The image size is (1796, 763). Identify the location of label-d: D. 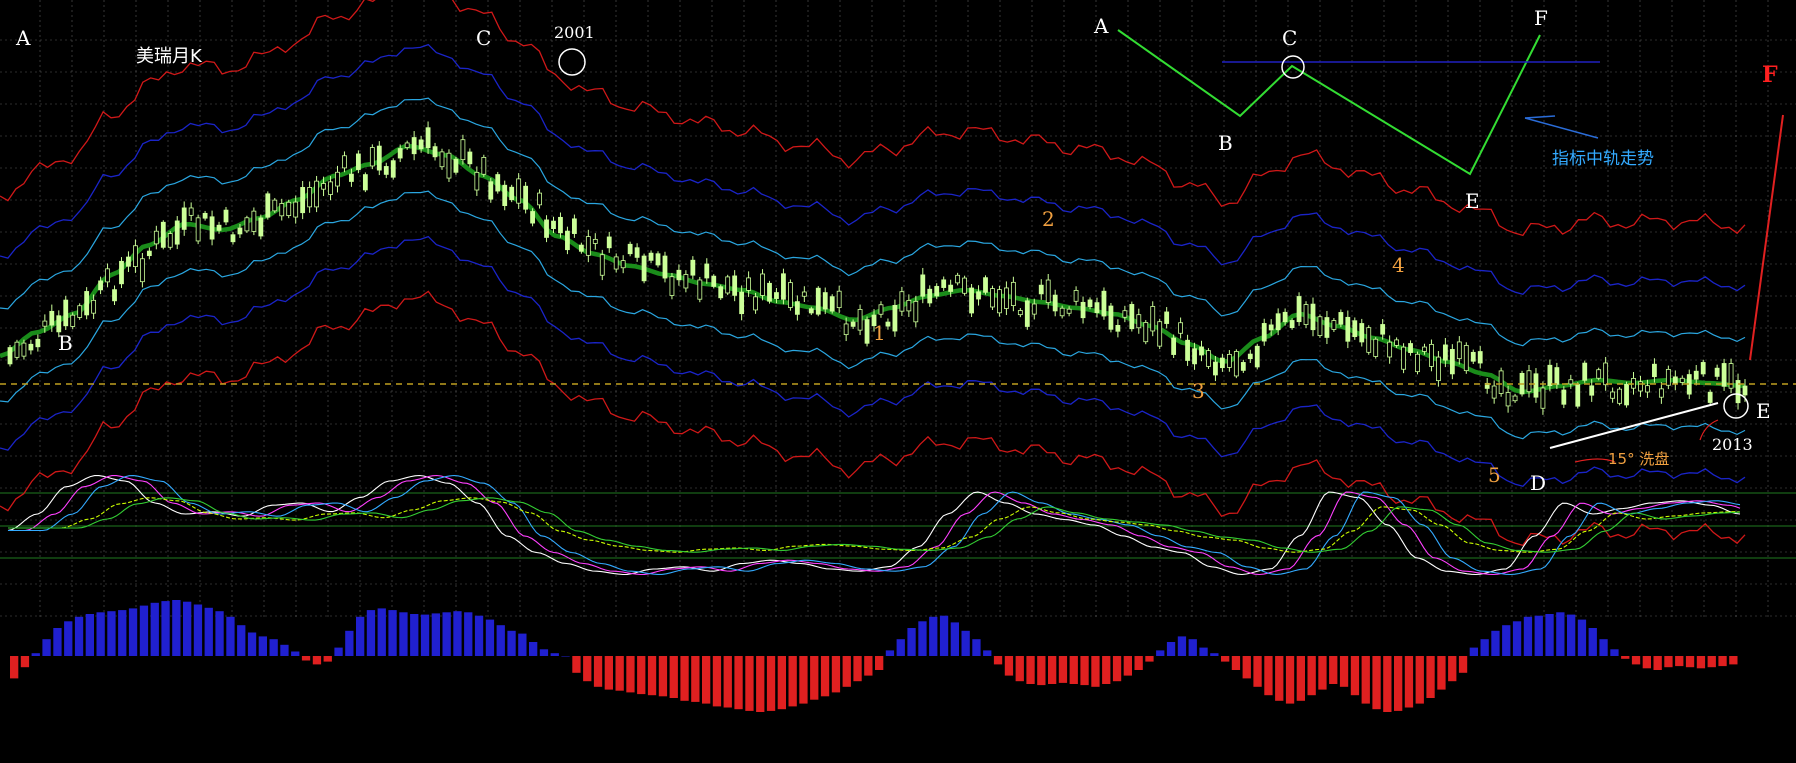
(1538, 483).